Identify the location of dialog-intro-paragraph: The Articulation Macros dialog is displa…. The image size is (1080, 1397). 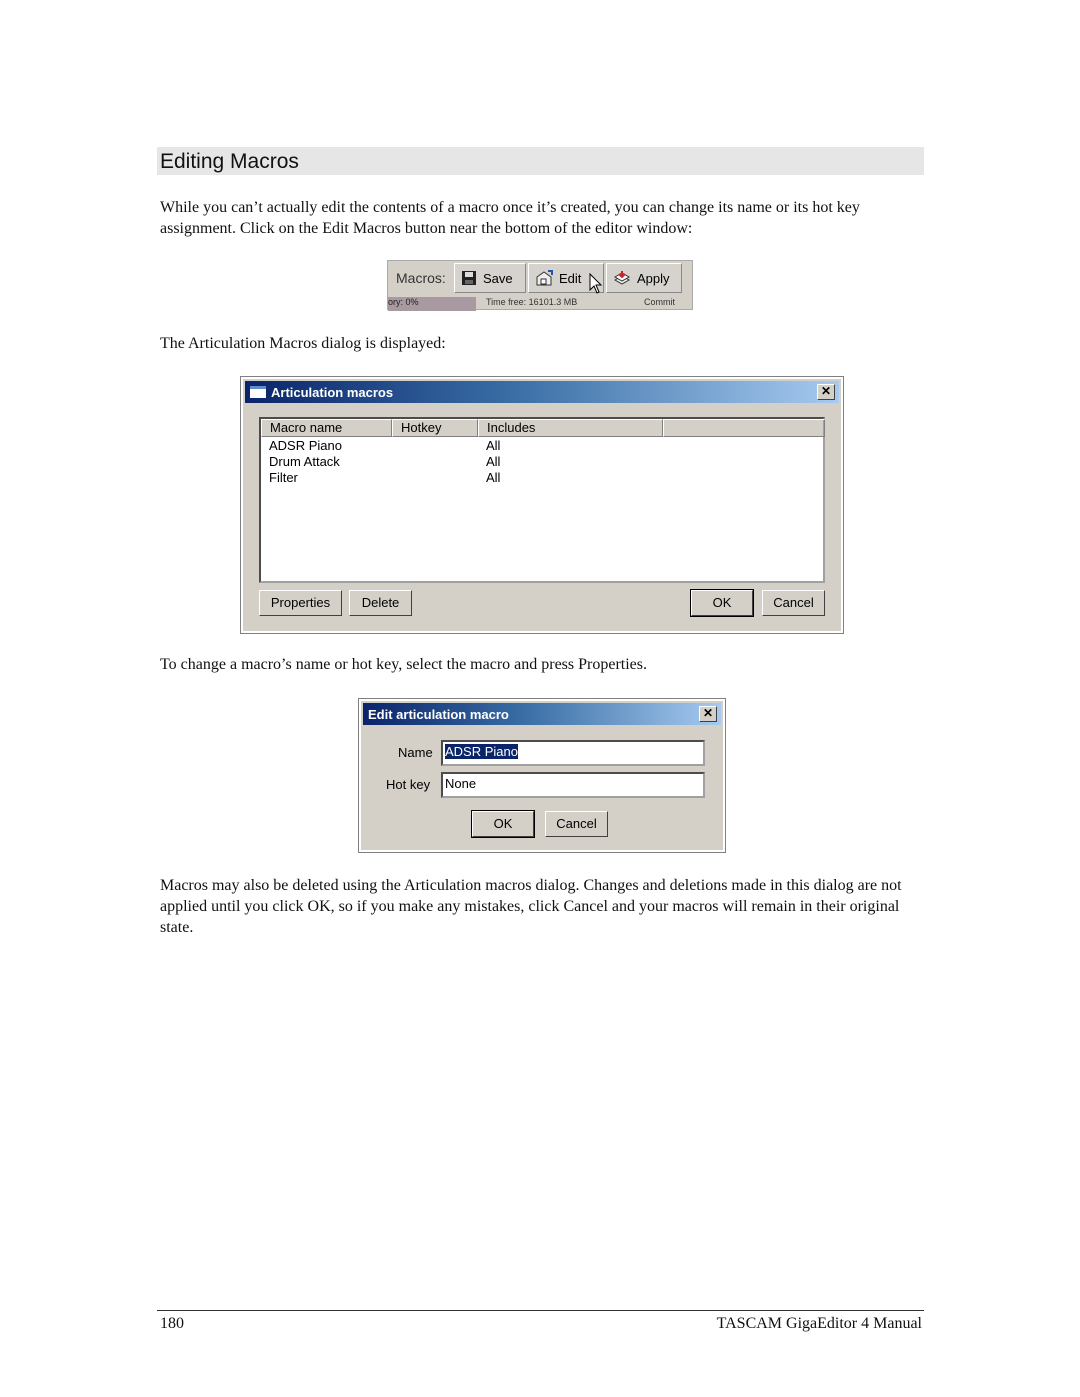
(303, 343).